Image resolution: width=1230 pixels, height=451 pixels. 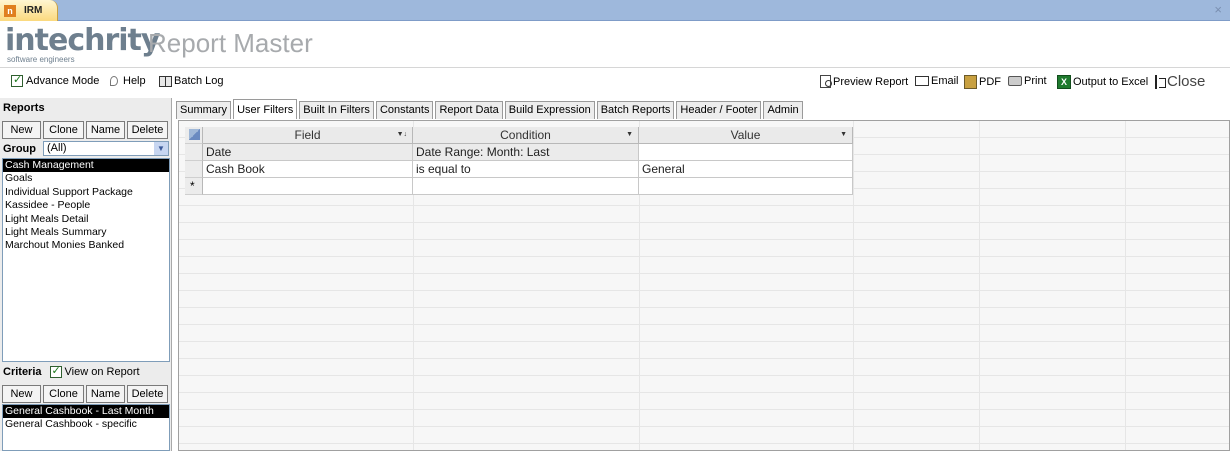 I want to click on table-cell: Date, so click(x=308, y=152).